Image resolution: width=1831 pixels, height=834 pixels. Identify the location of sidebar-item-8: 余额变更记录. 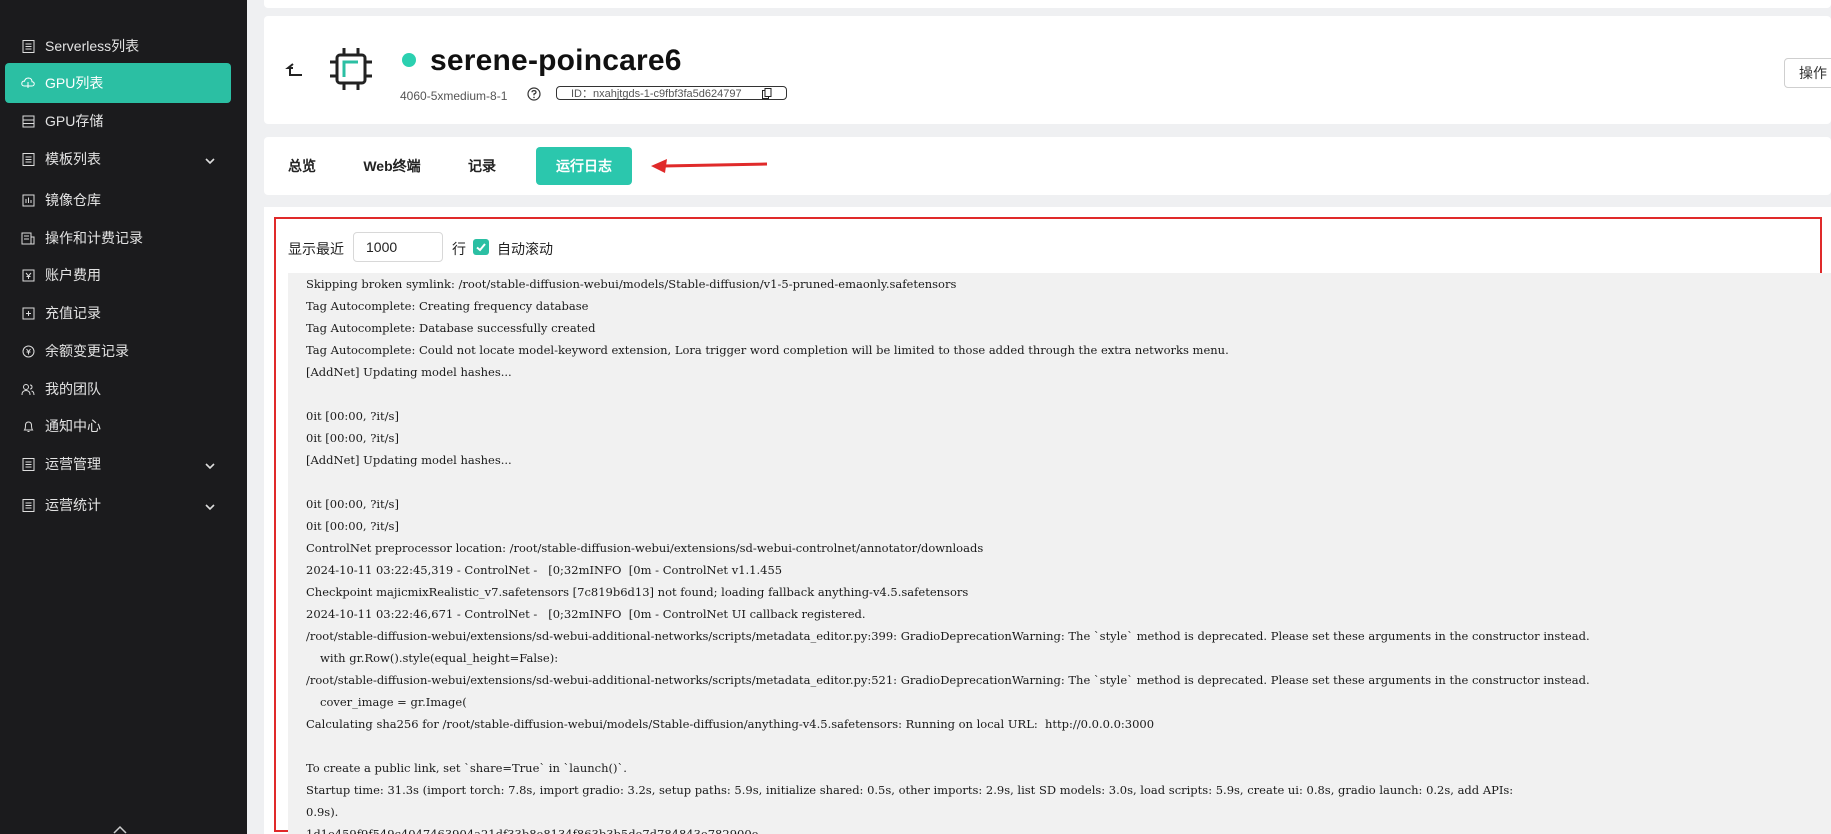
(118, 351).